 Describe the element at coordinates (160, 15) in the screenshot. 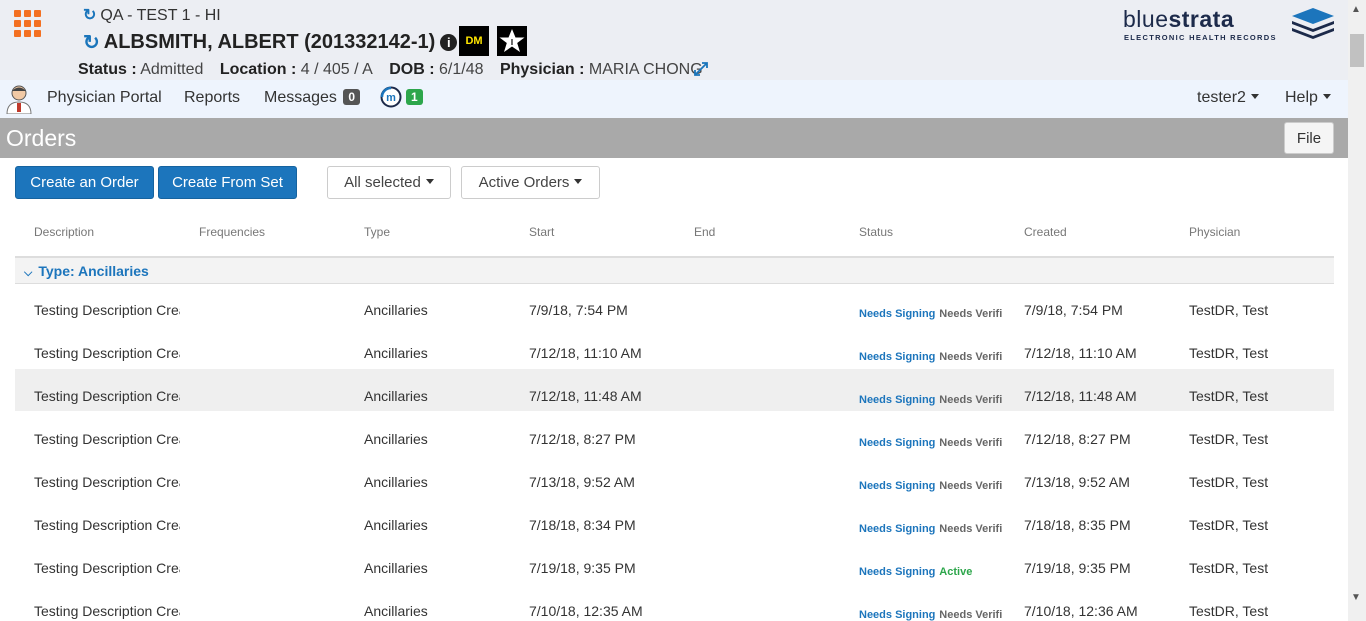

I see `context-label: QA - TEST 1 - HI` at that location.